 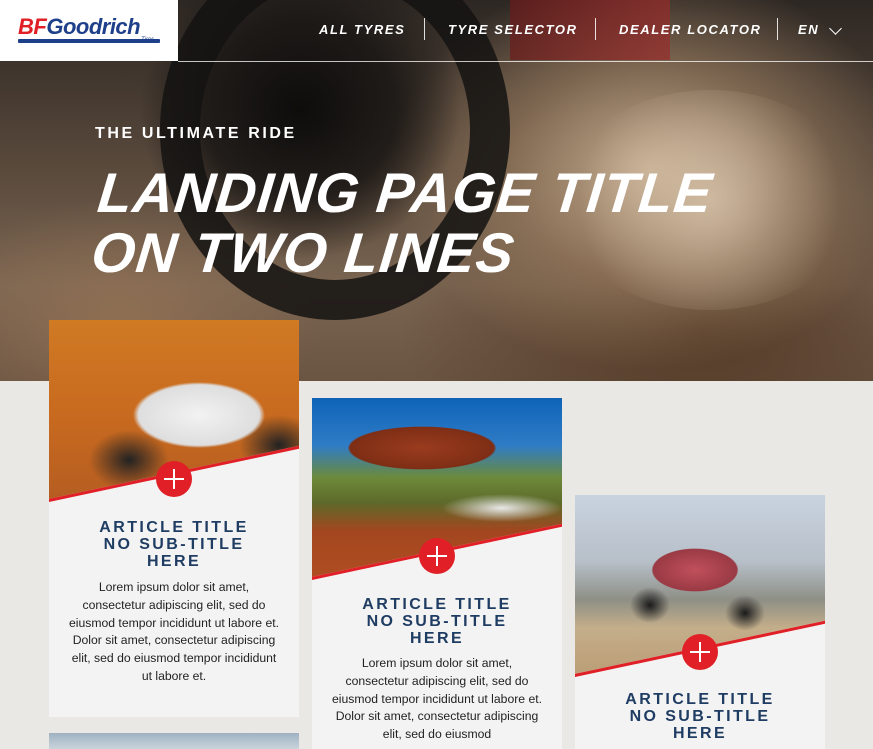 I want to click on hero-eyebrow: THE ULTIMATE RIDE, so click(x=196, y=133).